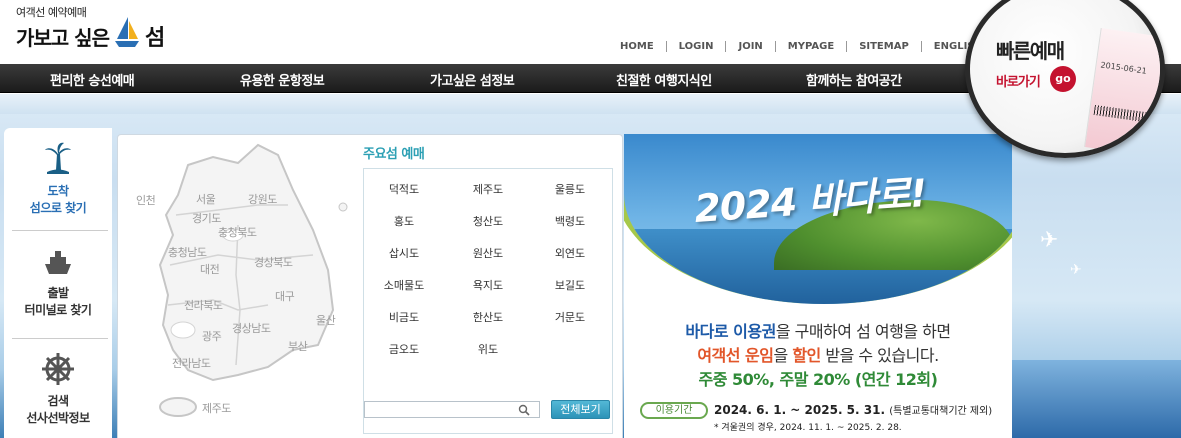  What do you see at coordinates (326, 320) in the screenshot?
I see `region-ulsan: 울산` at bounding box center [326, 320].